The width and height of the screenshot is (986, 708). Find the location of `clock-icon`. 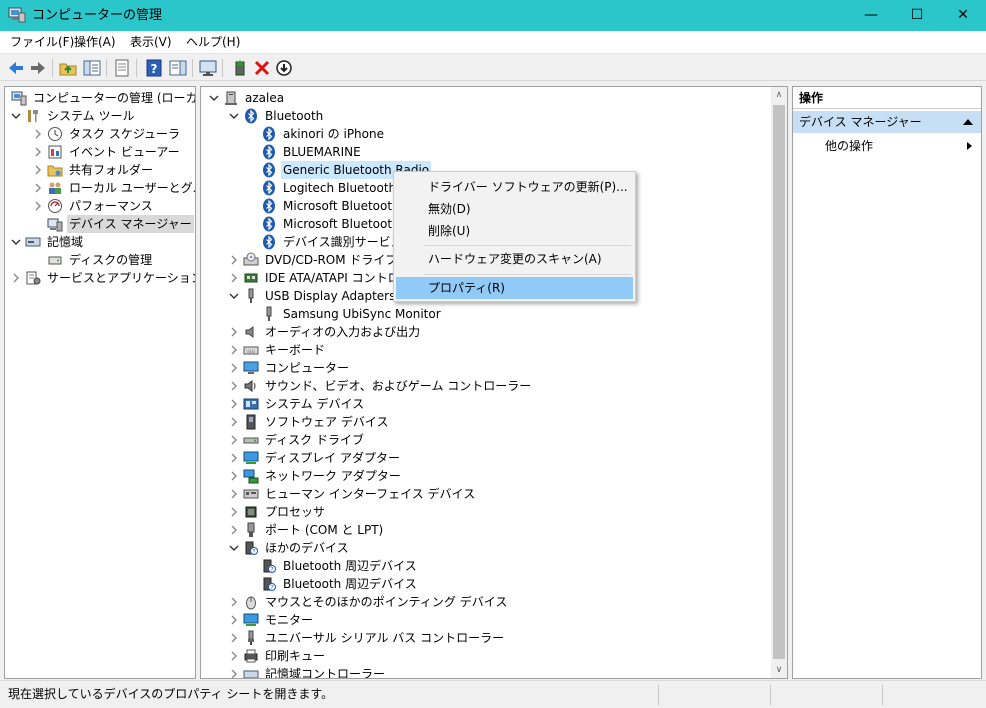

clock-icon is located at coordinates (55, 134).